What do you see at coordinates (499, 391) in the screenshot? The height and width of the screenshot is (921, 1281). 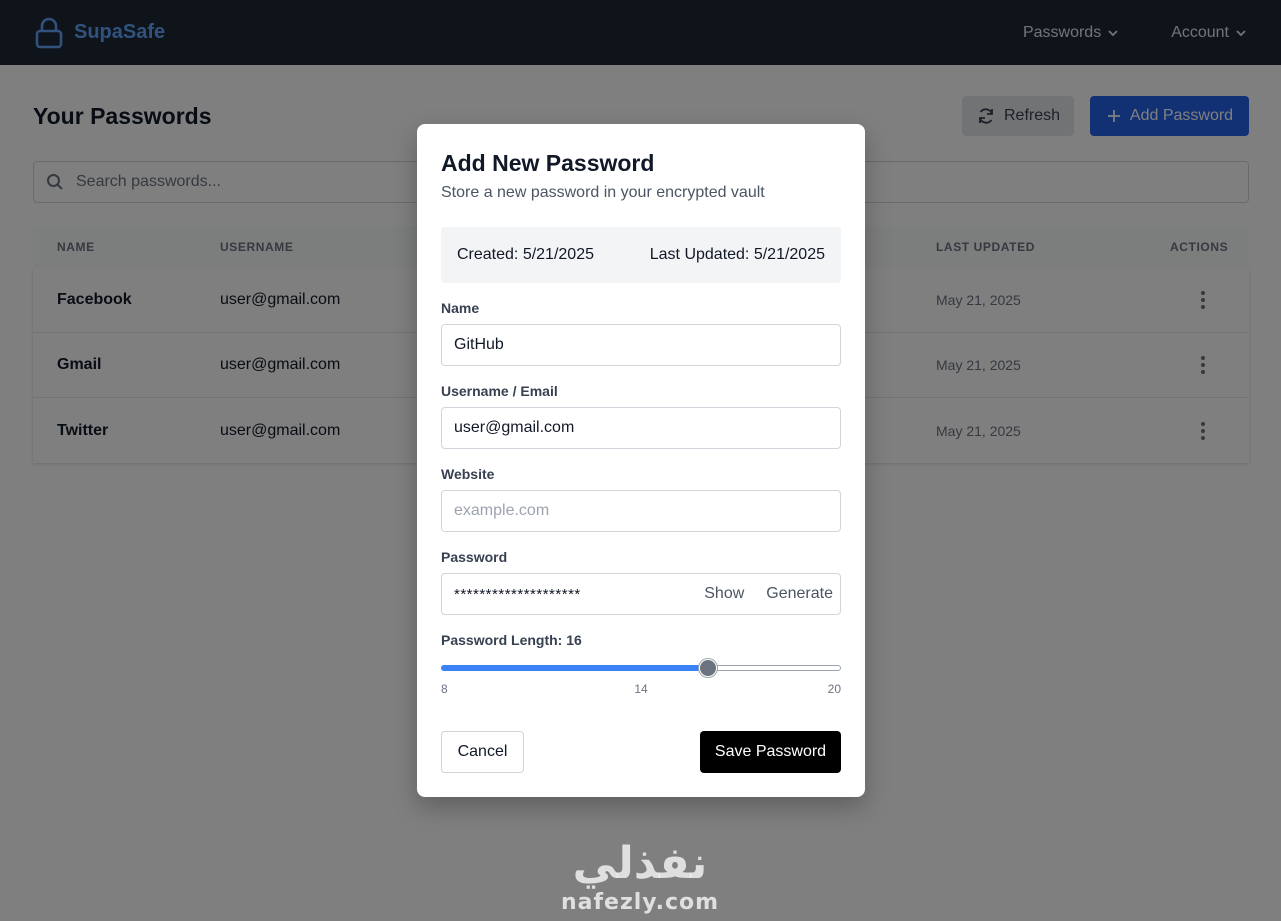 I see `username-label: Username / Email` at bounding box center [499, 391].